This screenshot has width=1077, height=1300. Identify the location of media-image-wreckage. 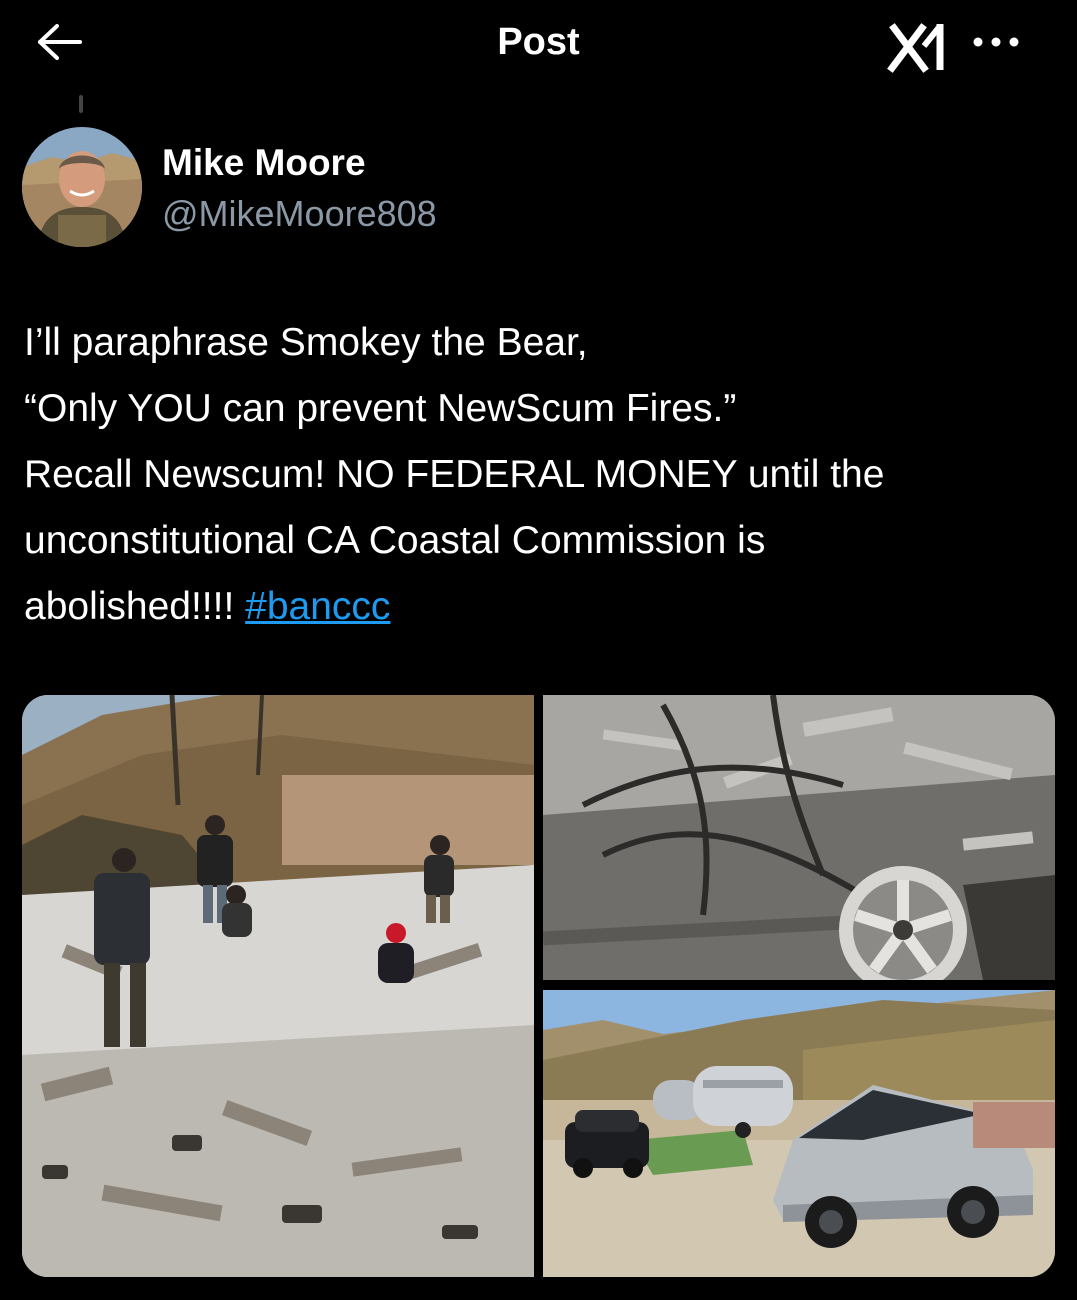
(799, 837).